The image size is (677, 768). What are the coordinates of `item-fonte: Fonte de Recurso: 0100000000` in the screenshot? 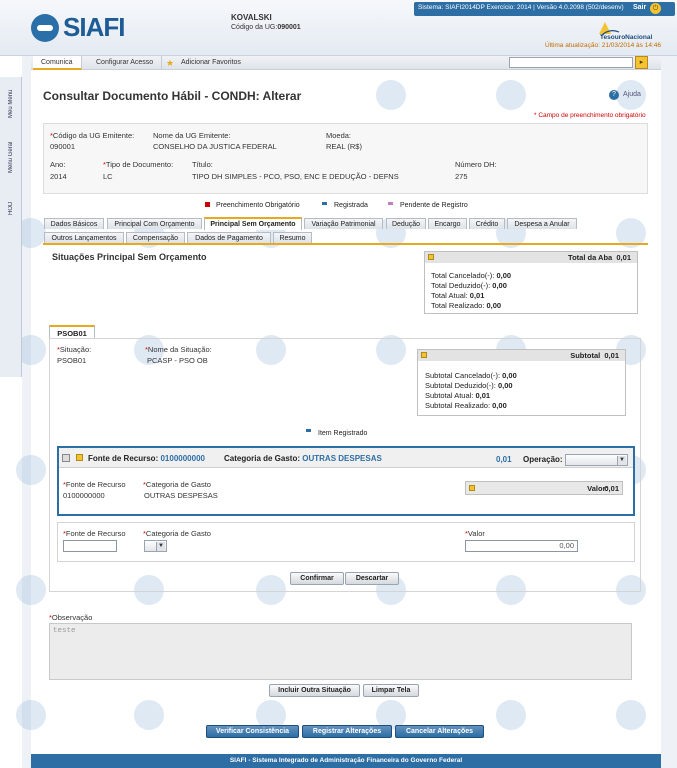 It's located at (146, 458).